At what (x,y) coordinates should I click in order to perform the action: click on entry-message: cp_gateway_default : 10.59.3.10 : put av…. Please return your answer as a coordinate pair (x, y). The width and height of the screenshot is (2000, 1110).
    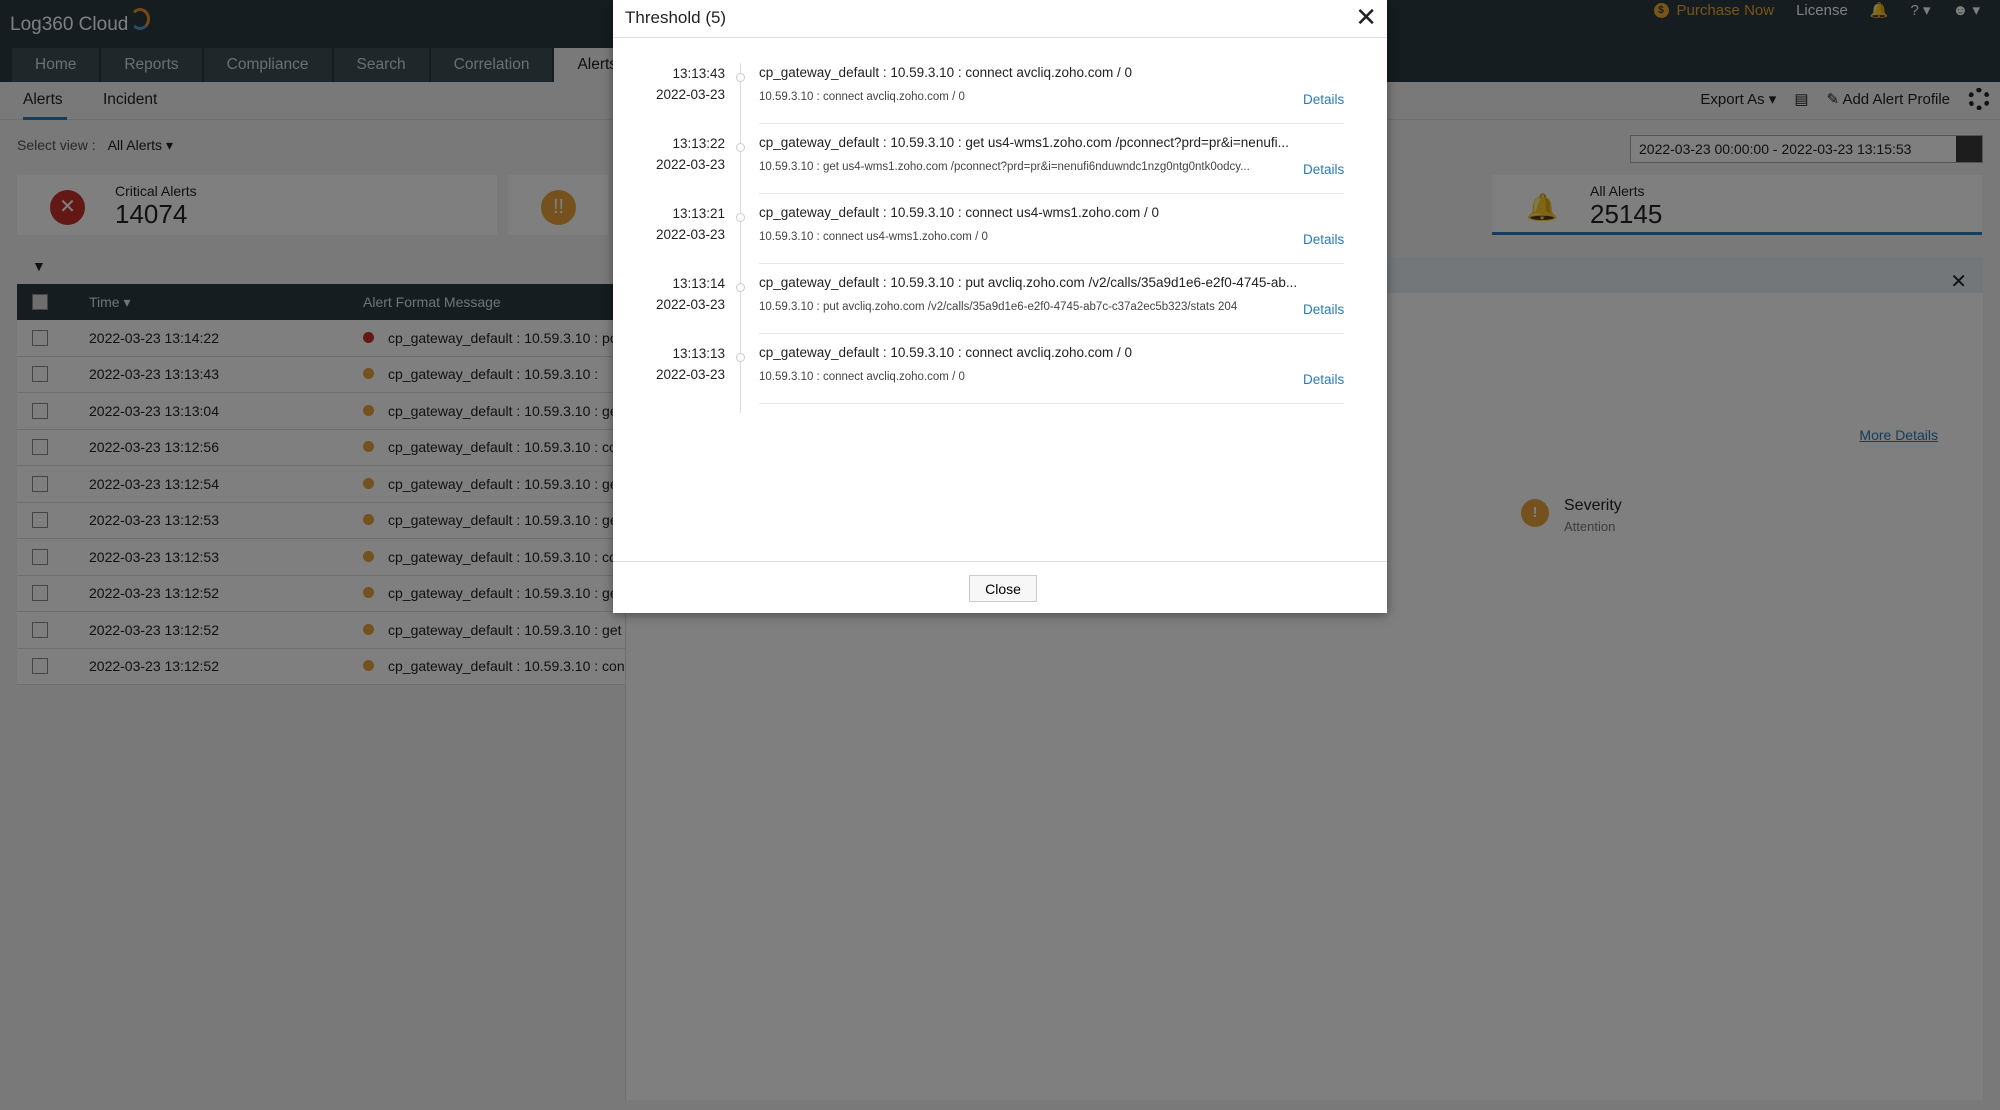
    Looking at the image, I should click on (1028, 282).